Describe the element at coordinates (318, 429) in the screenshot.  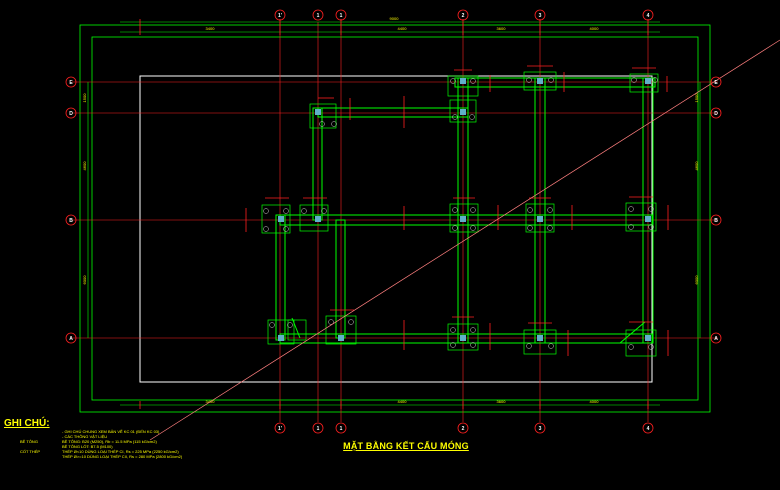
I see `axis-label-bottom-1a: 1` at that location.